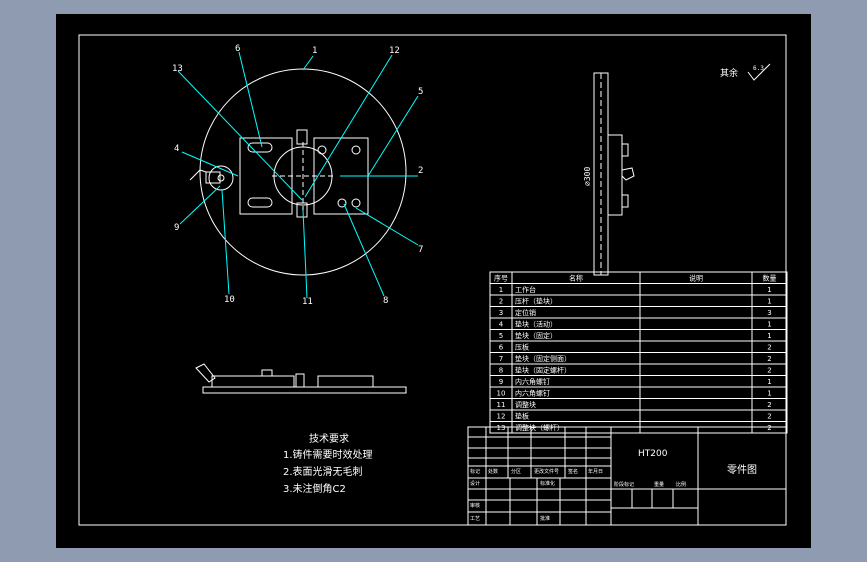 Image resolution: width=867 pixels, height=562 pixels. Describe the element at coordinates (522, 347) in the screenshot. I see `parts-table-cell-name: 压板` at that location.